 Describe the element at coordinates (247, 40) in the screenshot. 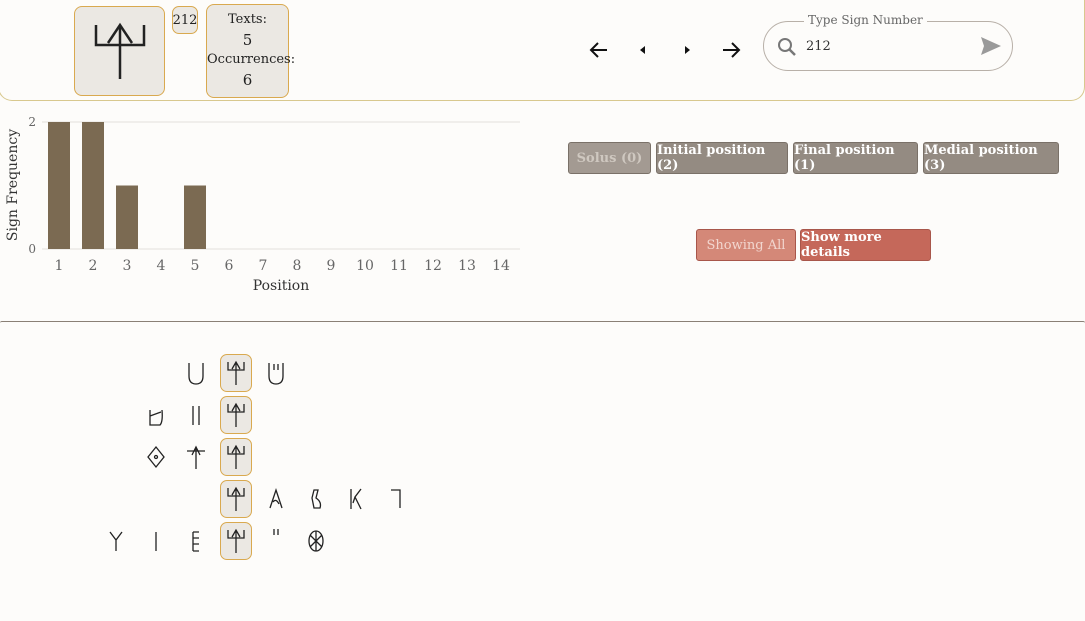

I see `texts-count: 5` at that location.